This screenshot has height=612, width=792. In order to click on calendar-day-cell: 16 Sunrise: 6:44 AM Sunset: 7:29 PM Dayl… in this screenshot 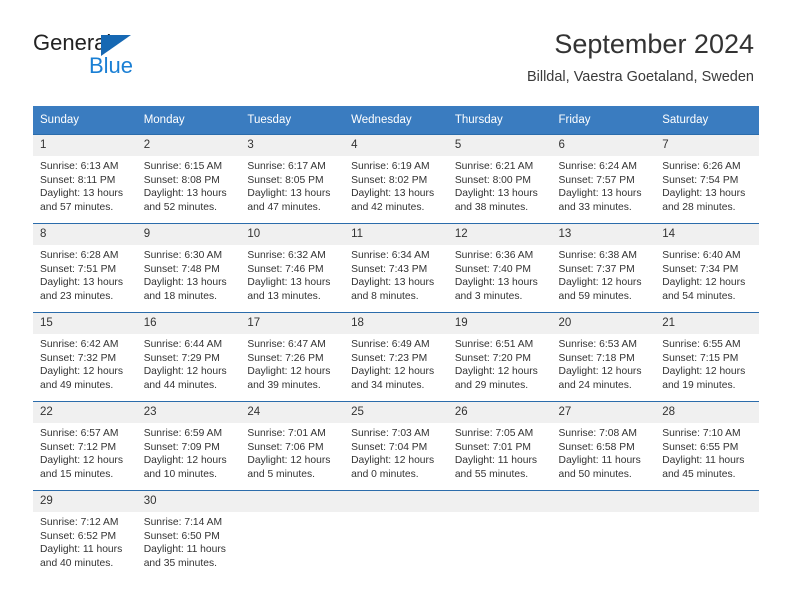, I will do `click(188, 357)`.